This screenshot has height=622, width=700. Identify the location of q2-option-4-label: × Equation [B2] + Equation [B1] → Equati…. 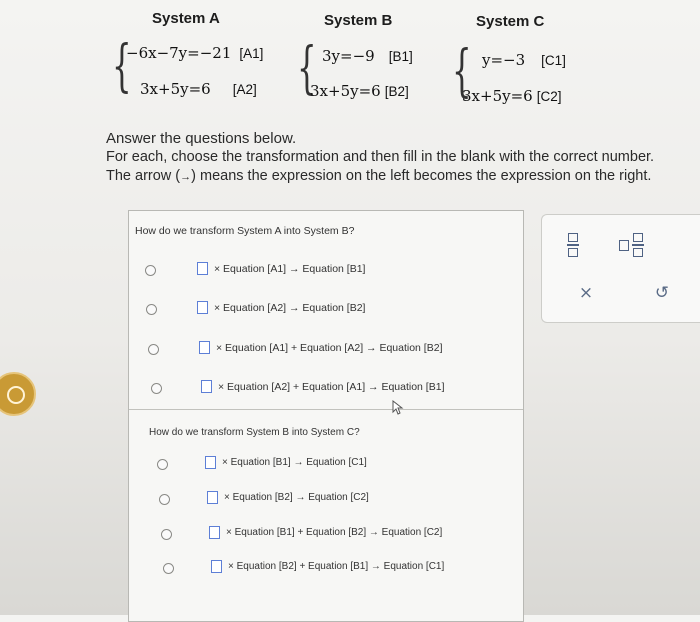
(336, 566).